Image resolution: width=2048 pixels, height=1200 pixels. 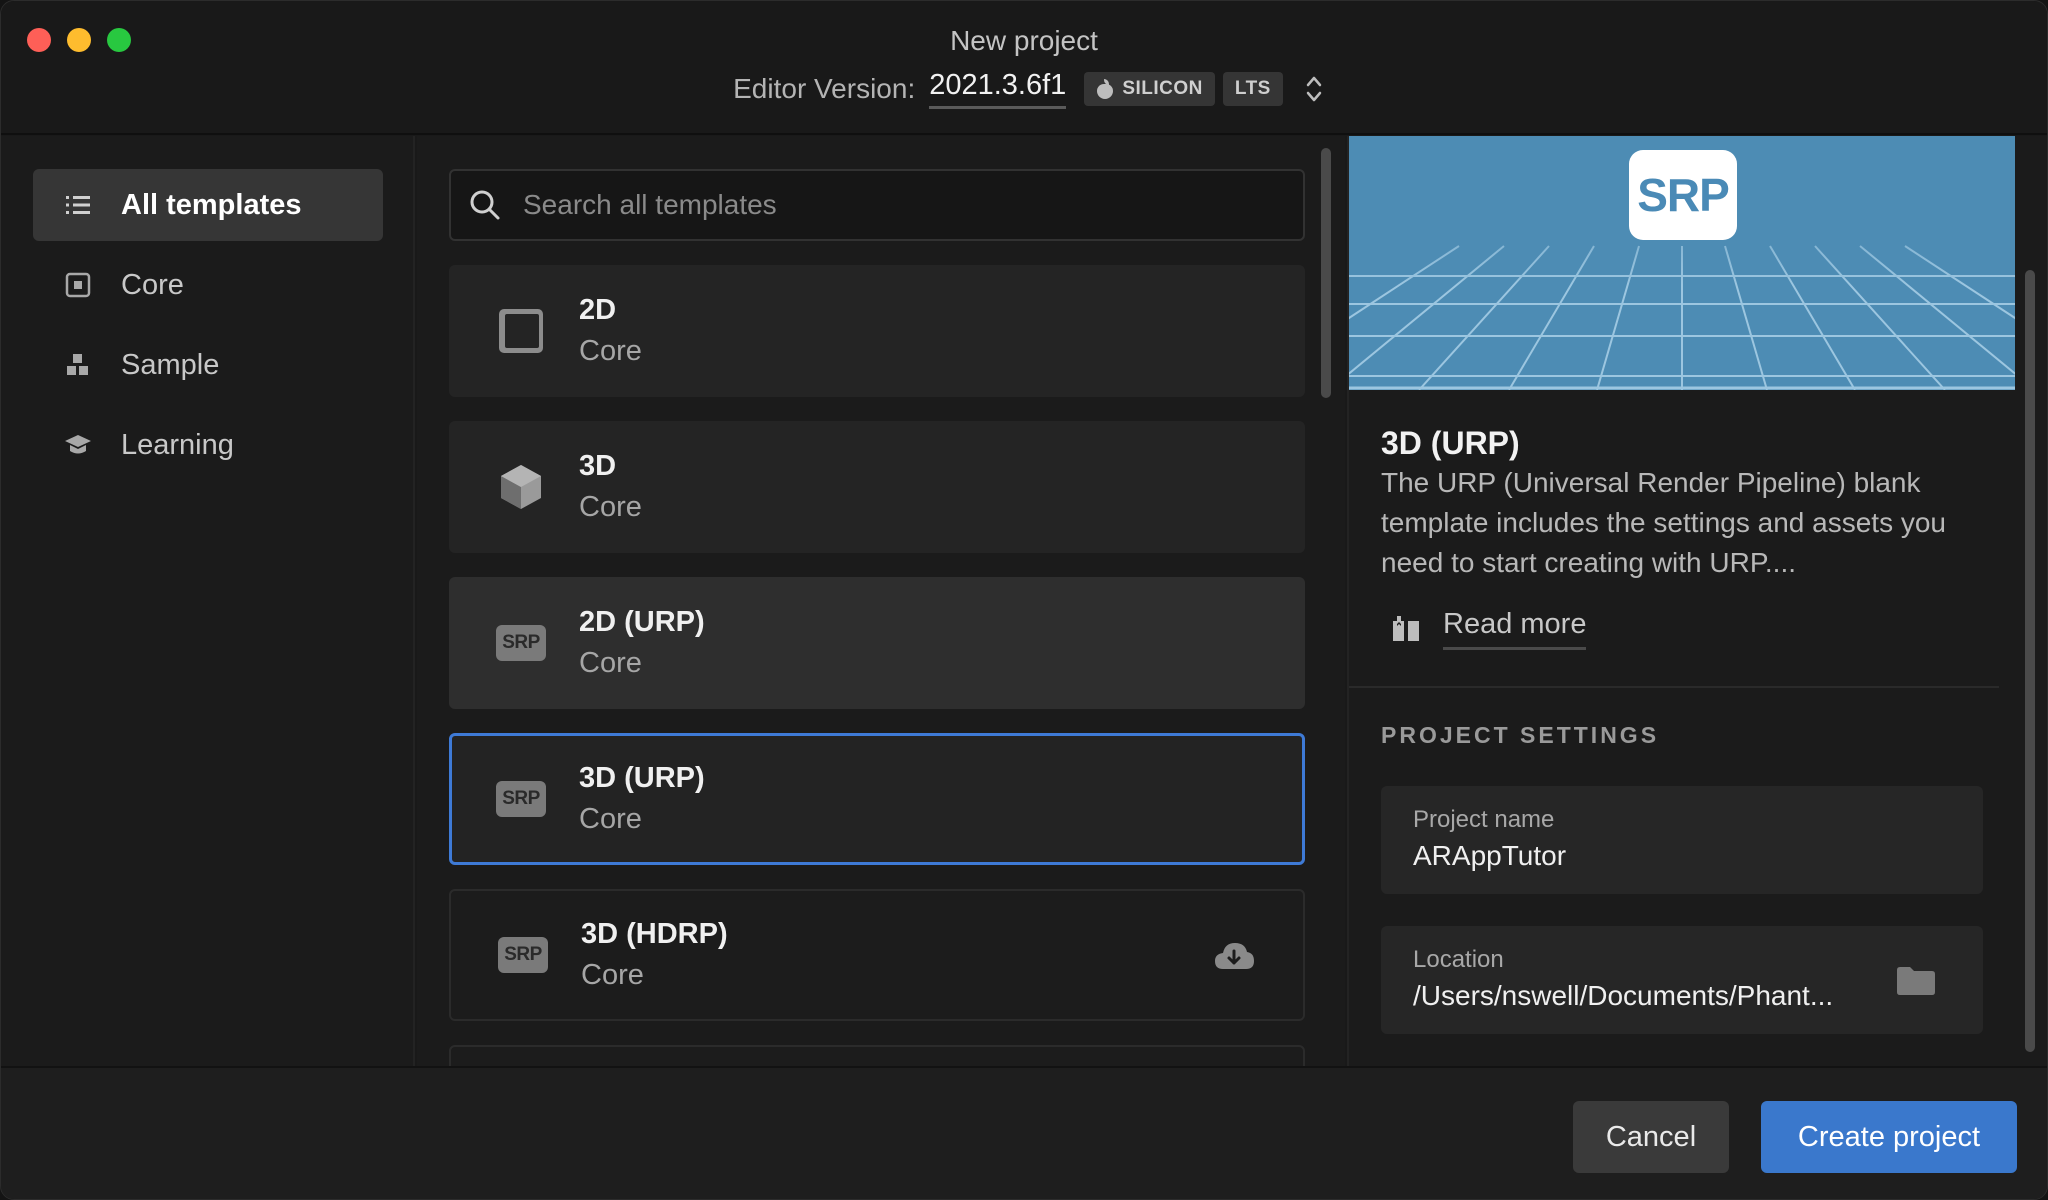 I want to click on window-title: New project, so click(x=1024, y=40).